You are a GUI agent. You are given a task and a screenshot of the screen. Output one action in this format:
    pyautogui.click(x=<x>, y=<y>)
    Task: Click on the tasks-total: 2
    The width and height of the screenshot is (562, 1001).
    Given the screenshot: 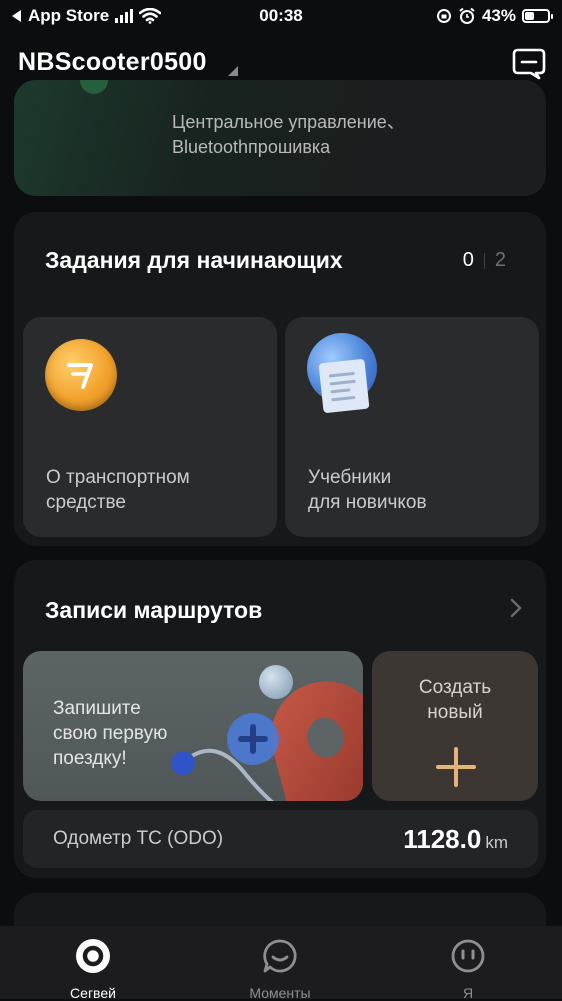 What is the action you would take?
    pyautogui.click(x=500, y=260)
    